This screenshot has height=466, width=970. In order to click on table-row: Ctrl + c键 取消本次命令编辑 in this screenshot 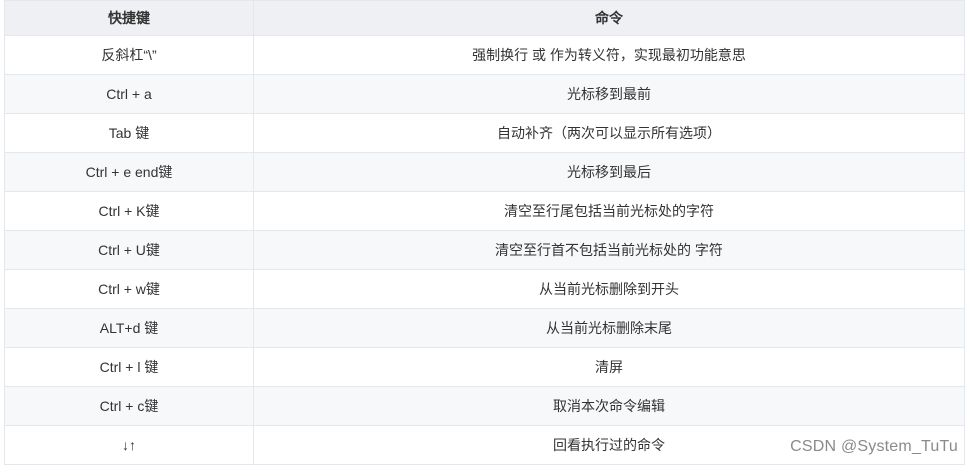, I will do `click(484, 406)`.